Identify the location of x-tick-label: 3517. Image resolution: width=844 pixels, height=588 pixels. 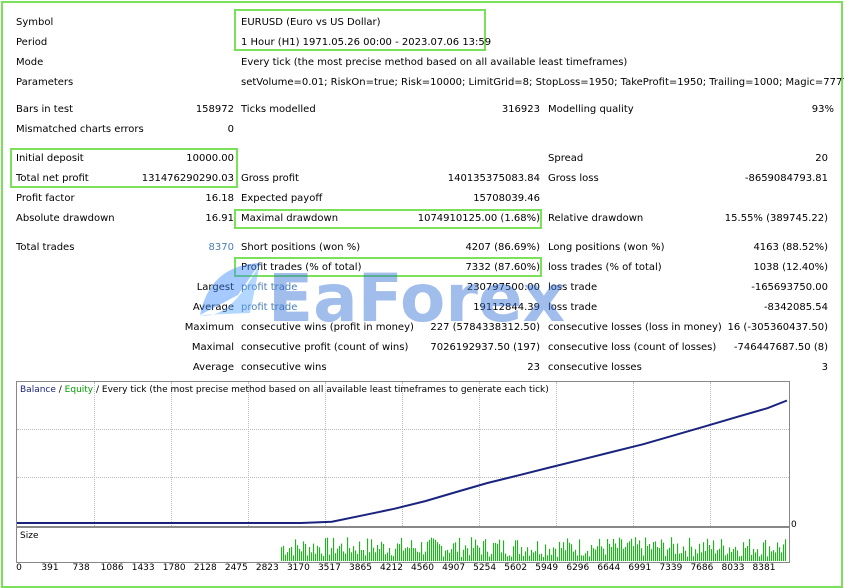
(329, 568).